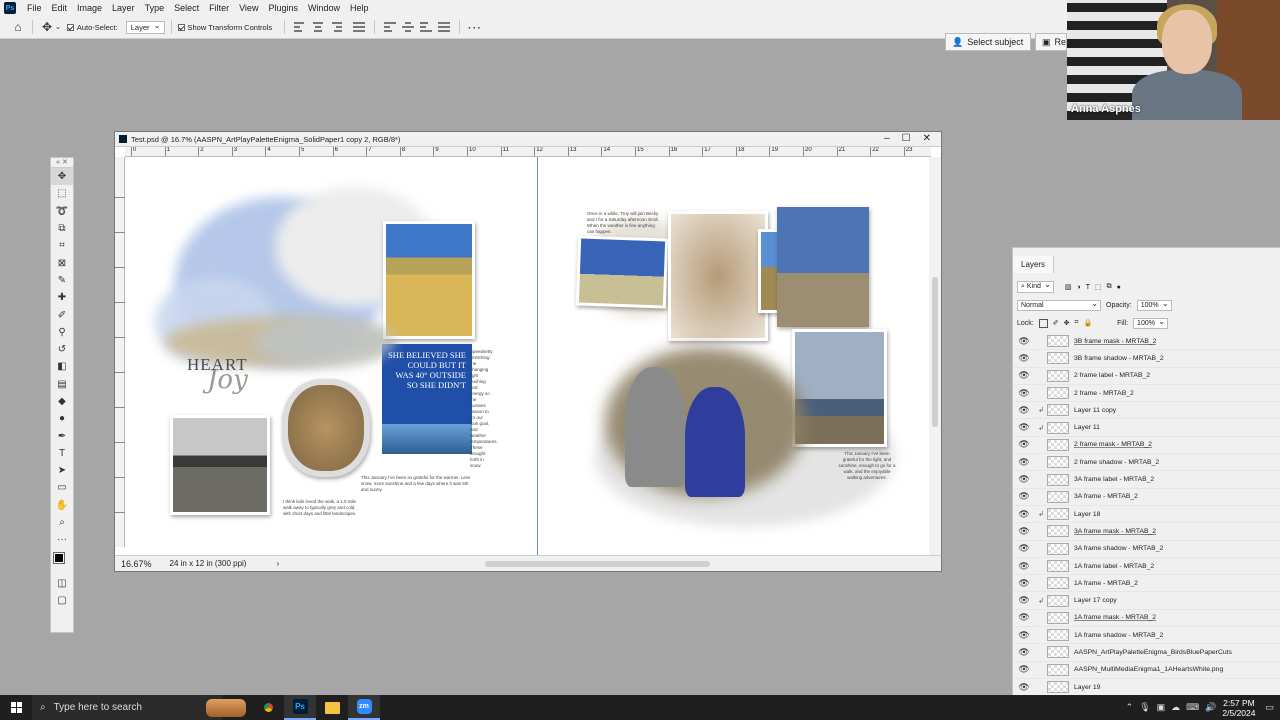  Describe the element at coordinates (62, 435) in the screenshot. I see `pen-tool: ✒` at that location.